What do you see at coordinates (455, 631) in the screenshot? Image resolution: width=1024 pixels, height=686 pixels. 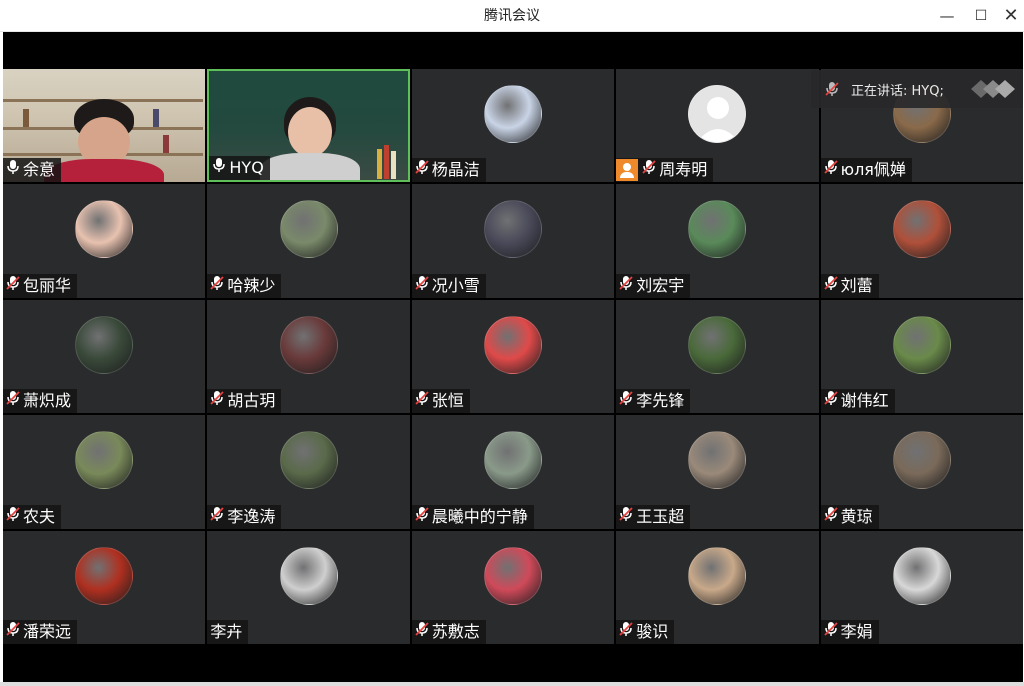 I see `participant-name: 苏敷志` at bounding box center [455, 631].